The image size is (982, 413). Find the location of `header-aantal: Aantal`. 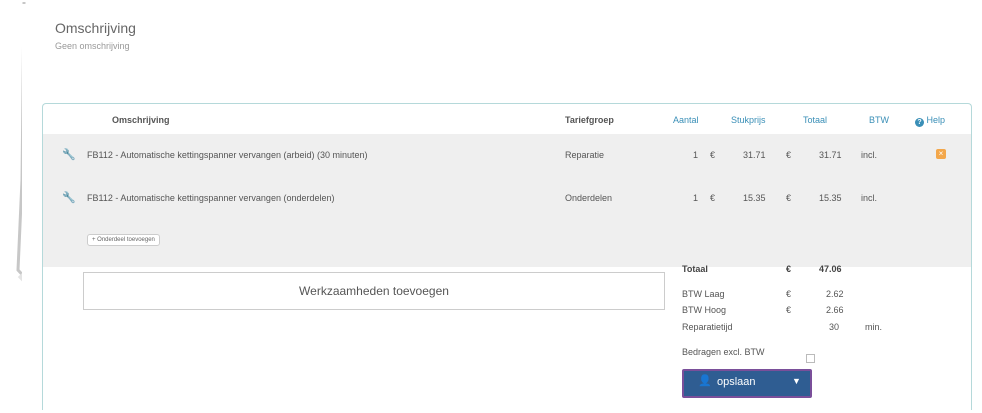

header-aantal: Aantal is located at coordinates (686, 120).